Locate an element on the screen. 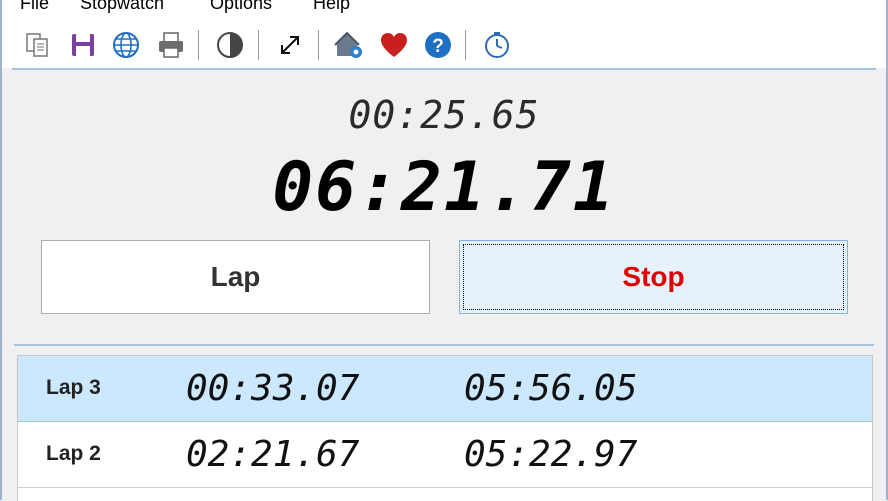 This screenshot has height=501, width=888. stop-button: Stop is located at coordinates (653, 277).